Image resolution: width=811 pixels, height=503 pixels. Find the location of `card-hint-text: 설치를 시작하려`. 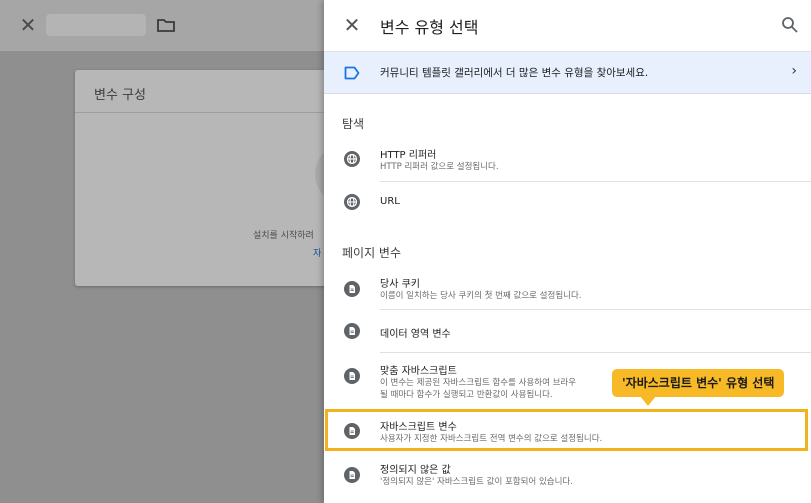

card-hint-text: 설치를 시작하려 is located at coordinates (283, 236).